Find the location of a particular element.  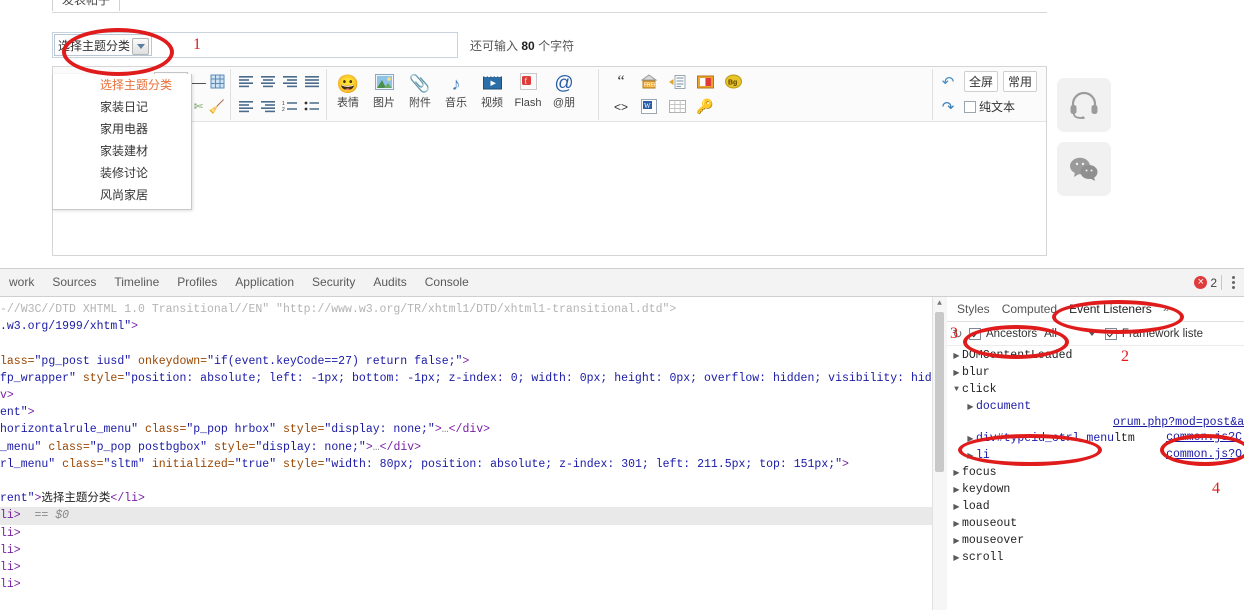

smilies-button: 😀 表情 is located at coordinates (348, 94).